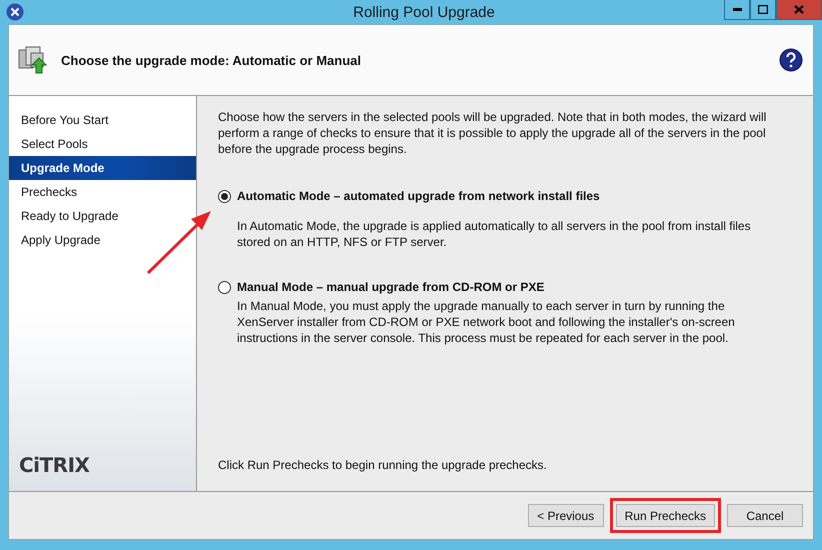 Image resolution: width=822 pixels, height=550 pixels. What do you see at coordinates (791, 60) in the screenshot?
I see `help-icon` at bounding box center [791, 60].